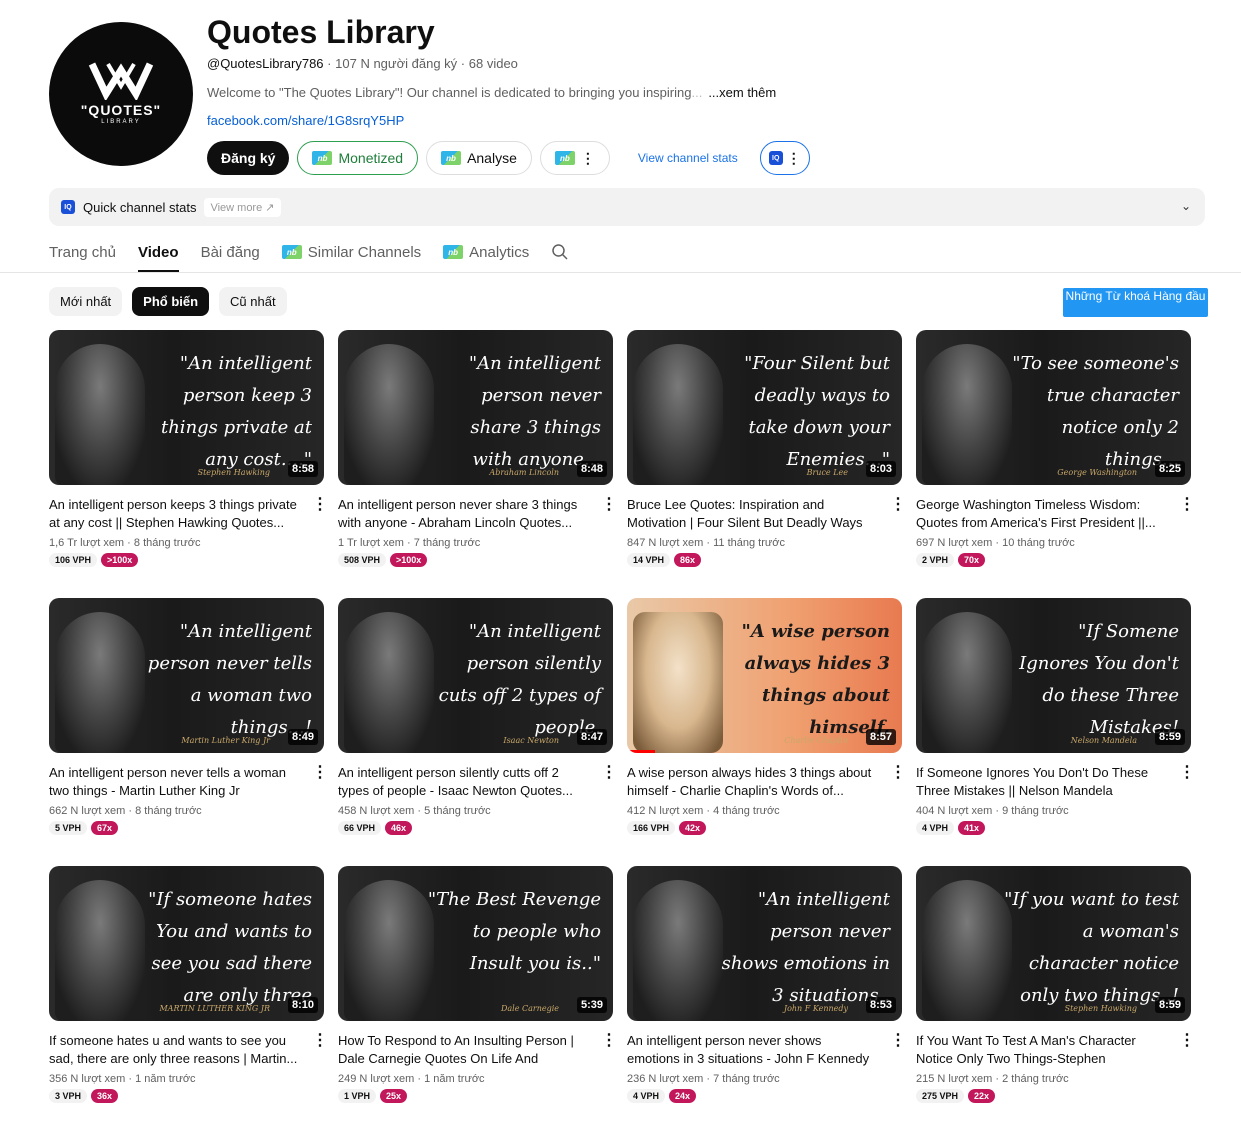 The height and width of the screenshot is (1134, 1241). I want to click on analyse-button: nb Analyse, so click(479, 158).